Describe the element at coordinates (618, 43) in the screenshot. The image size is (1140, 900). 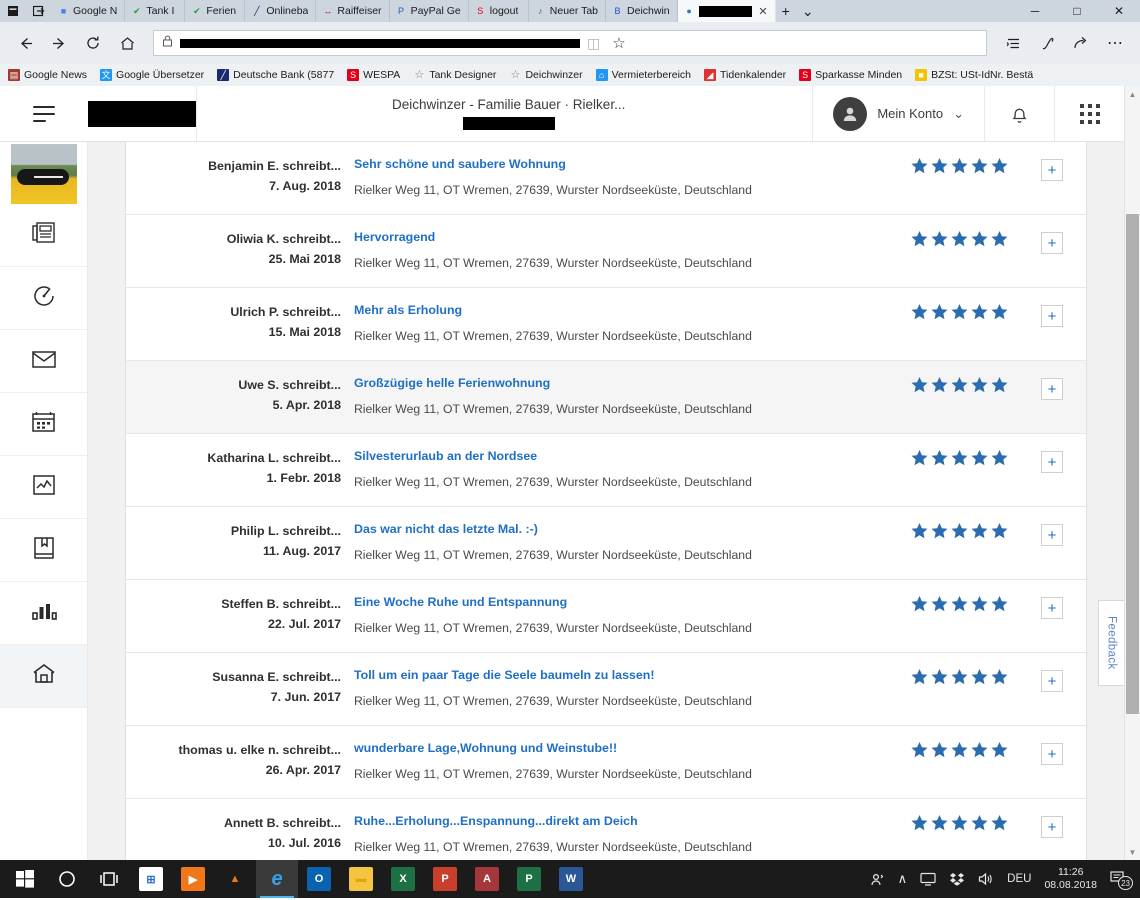
I see `favorite-star-icon: ☆` at that location.